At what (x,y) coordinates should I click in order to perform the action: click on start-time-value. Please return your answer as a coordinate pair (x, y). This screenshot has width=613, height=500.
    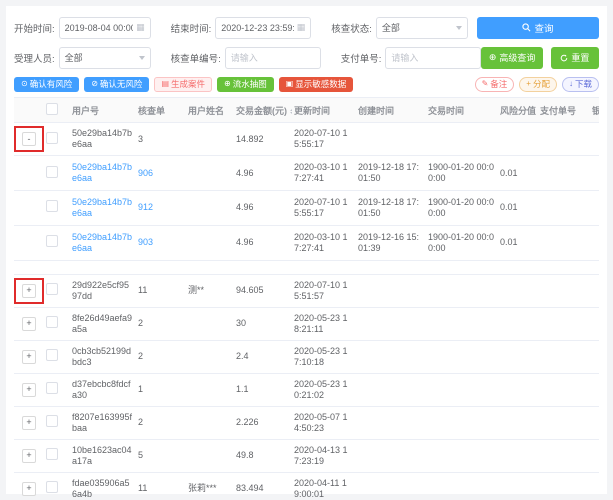
    Looking at the image, I should click on (99, 27).